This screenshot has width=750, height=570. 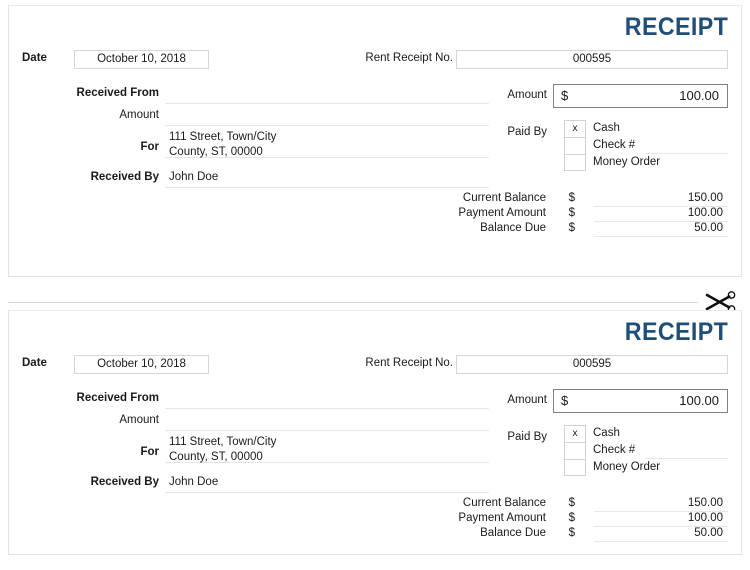 What do you see at coordinates (513, 533) in the screenshot?
I see `total-label: Balance Due` at bounding box center [513, 533].